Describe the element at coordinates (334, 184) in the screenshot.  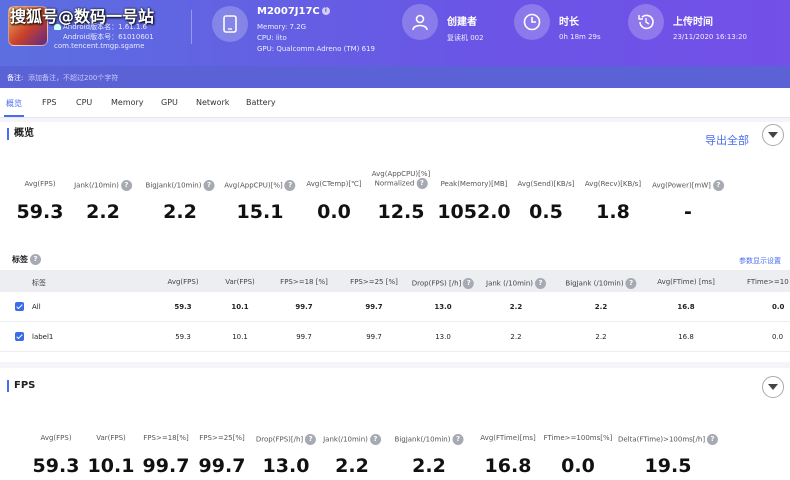
I see `stat-label: Avg(CTemp)[℃]` at that location.